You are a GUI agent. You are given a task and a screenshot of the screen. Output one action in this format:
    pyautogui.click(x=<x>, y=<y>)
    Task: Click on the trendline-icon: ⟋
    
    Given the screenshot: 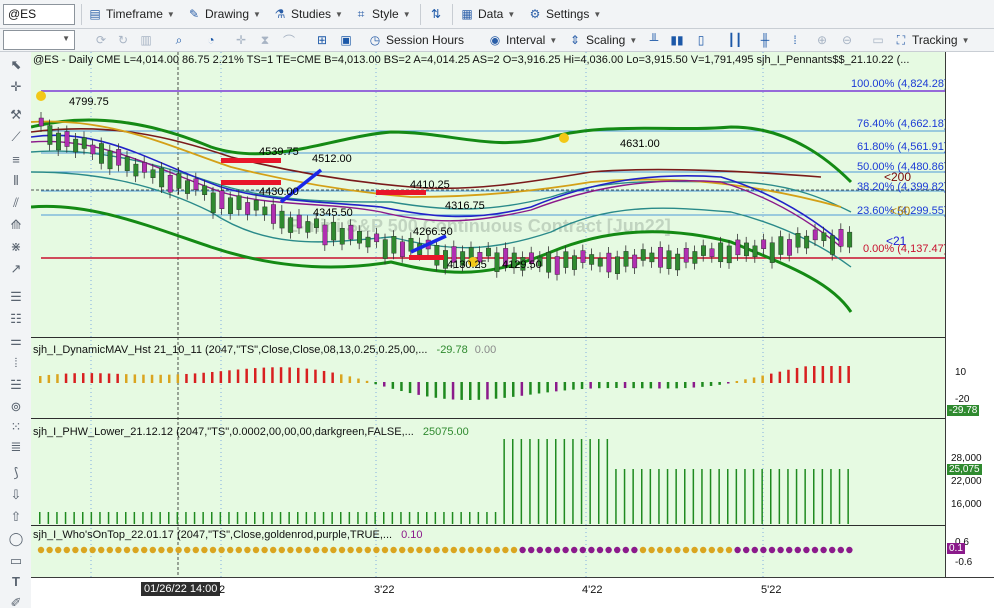 What is the action you would take?
    pyautogui.click(x=16, y=137)
    